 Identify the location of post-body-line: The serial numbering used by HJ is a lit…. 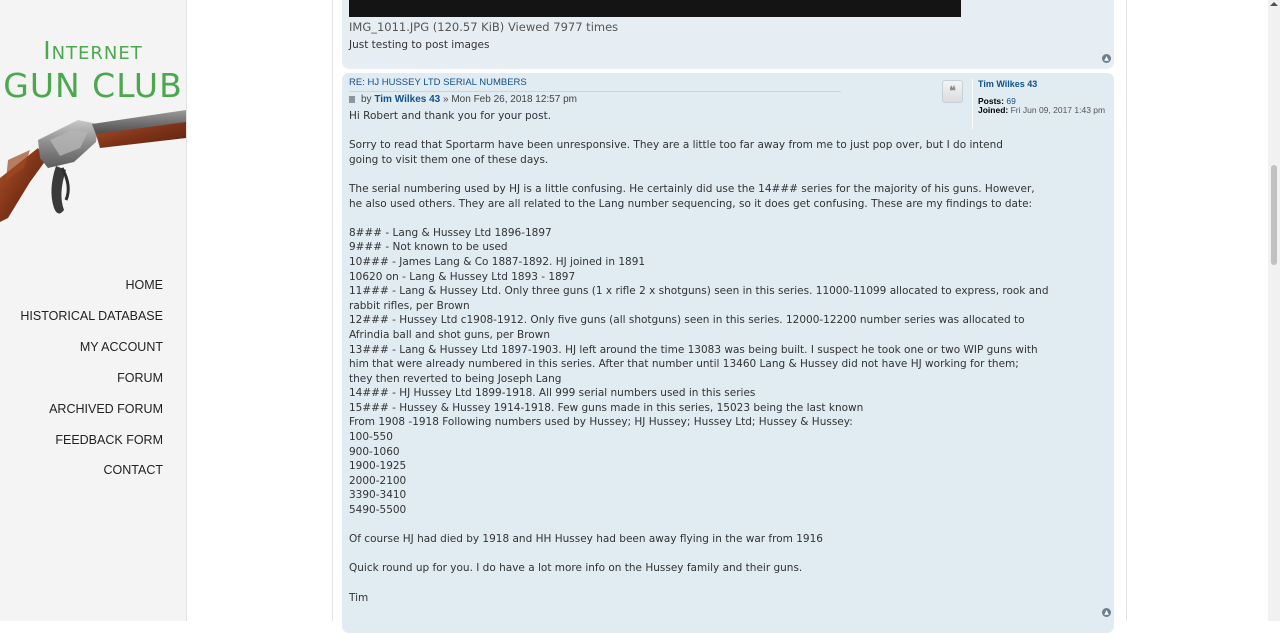
(692, 188).